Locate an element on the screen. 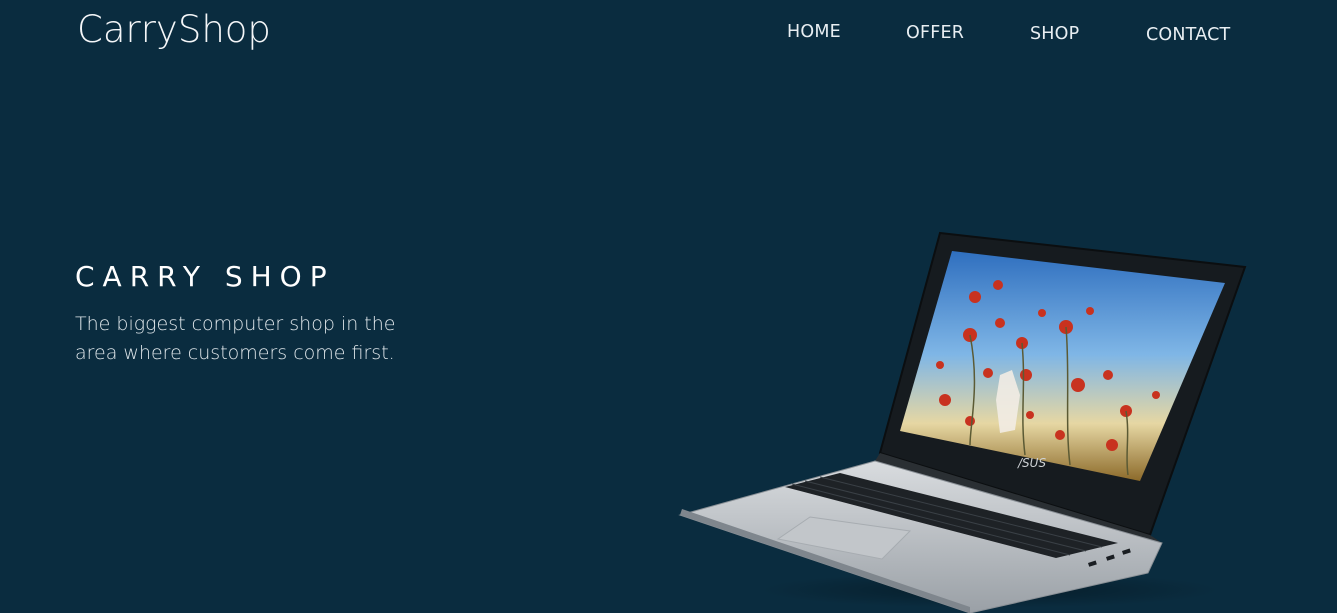  nav-contact: CONTACT is located at coordinates (1188, 35).